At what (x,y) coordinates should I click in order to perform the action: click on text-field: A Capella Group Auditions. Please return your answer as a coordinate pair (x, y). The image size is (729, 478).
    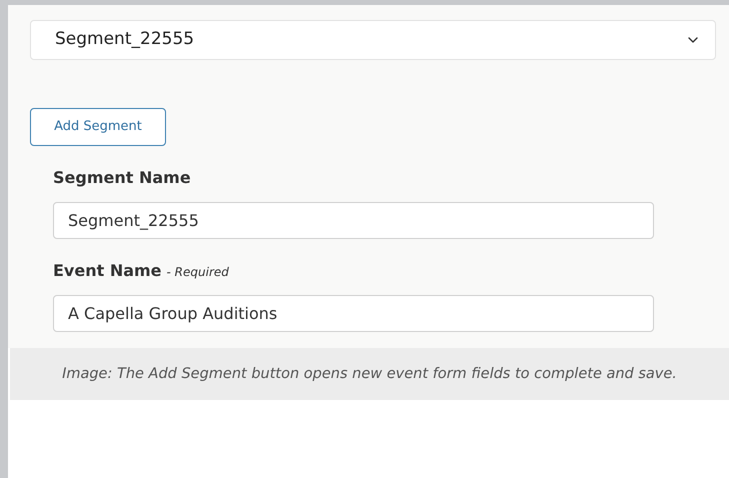
    Looking at the image, I should click on (353, 313).